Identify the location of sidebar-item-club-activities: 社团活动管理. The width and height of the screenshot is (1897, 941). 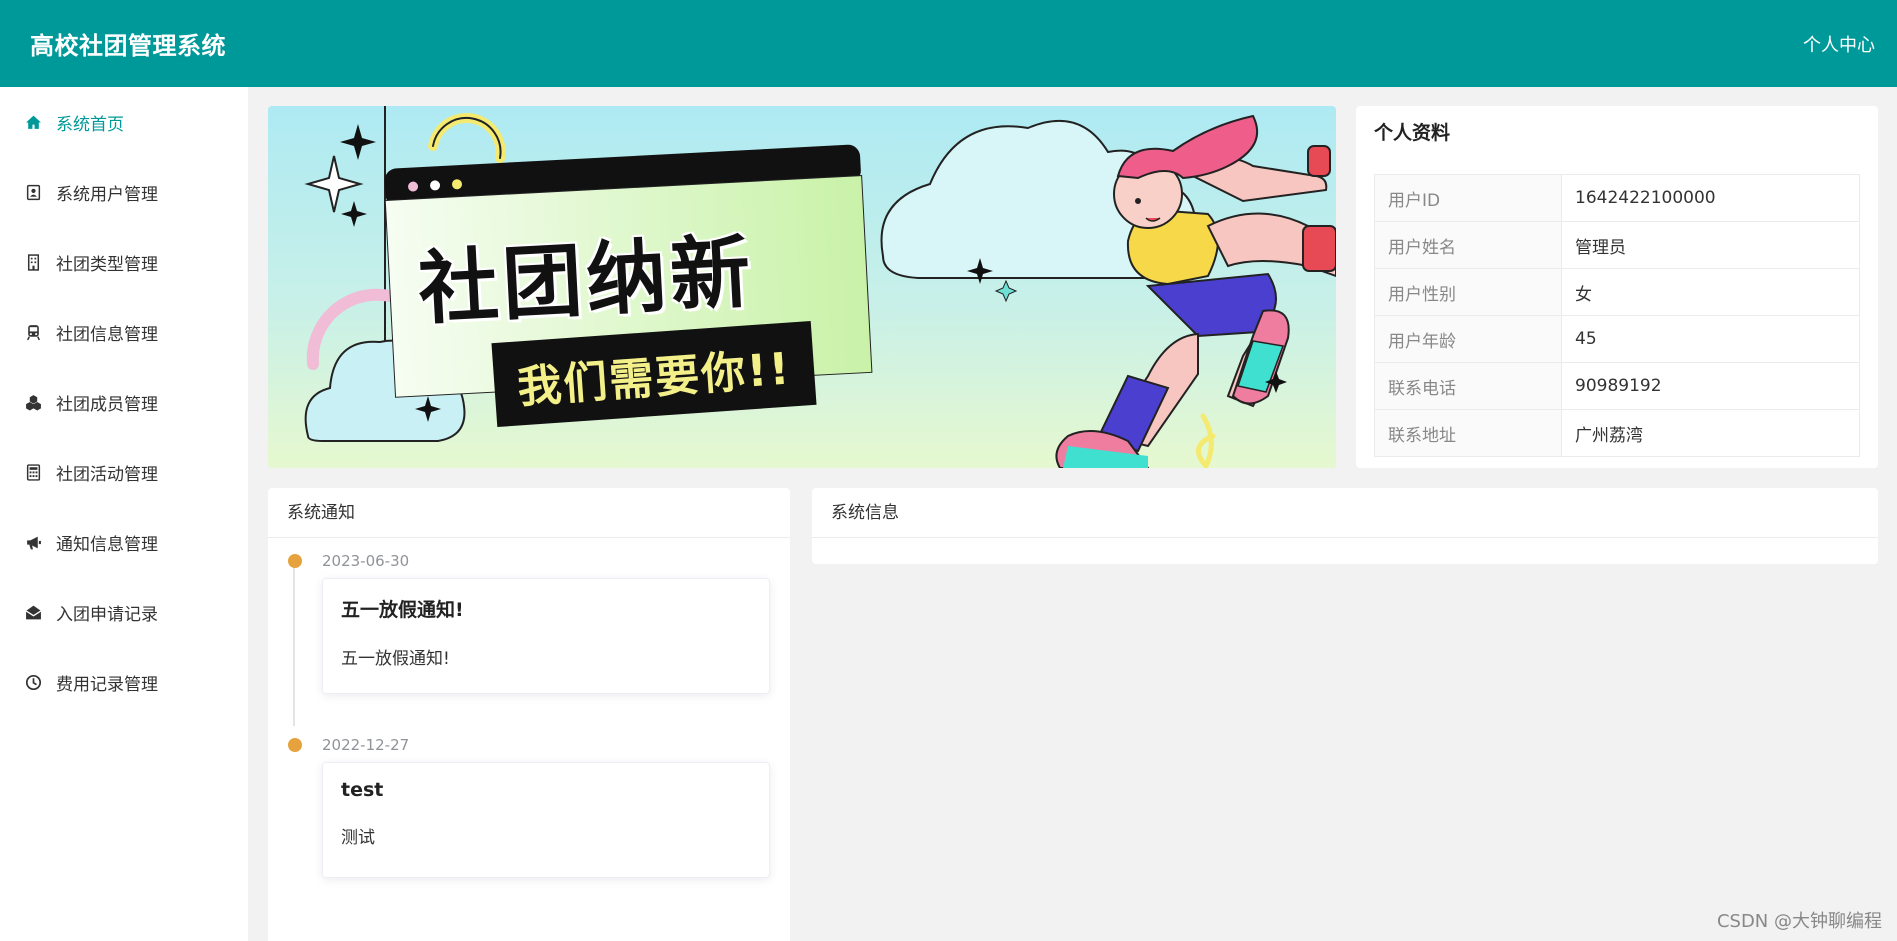
(124, 472).